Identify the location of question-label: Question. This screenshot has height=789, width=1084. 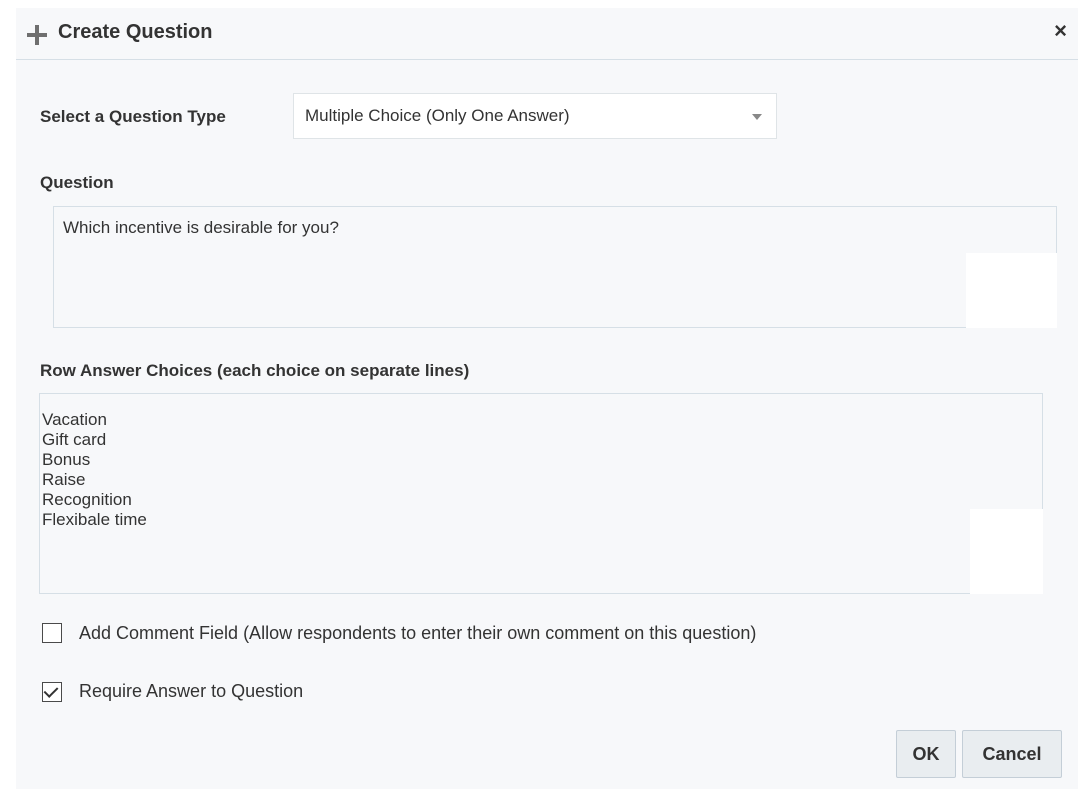
(77, 182).